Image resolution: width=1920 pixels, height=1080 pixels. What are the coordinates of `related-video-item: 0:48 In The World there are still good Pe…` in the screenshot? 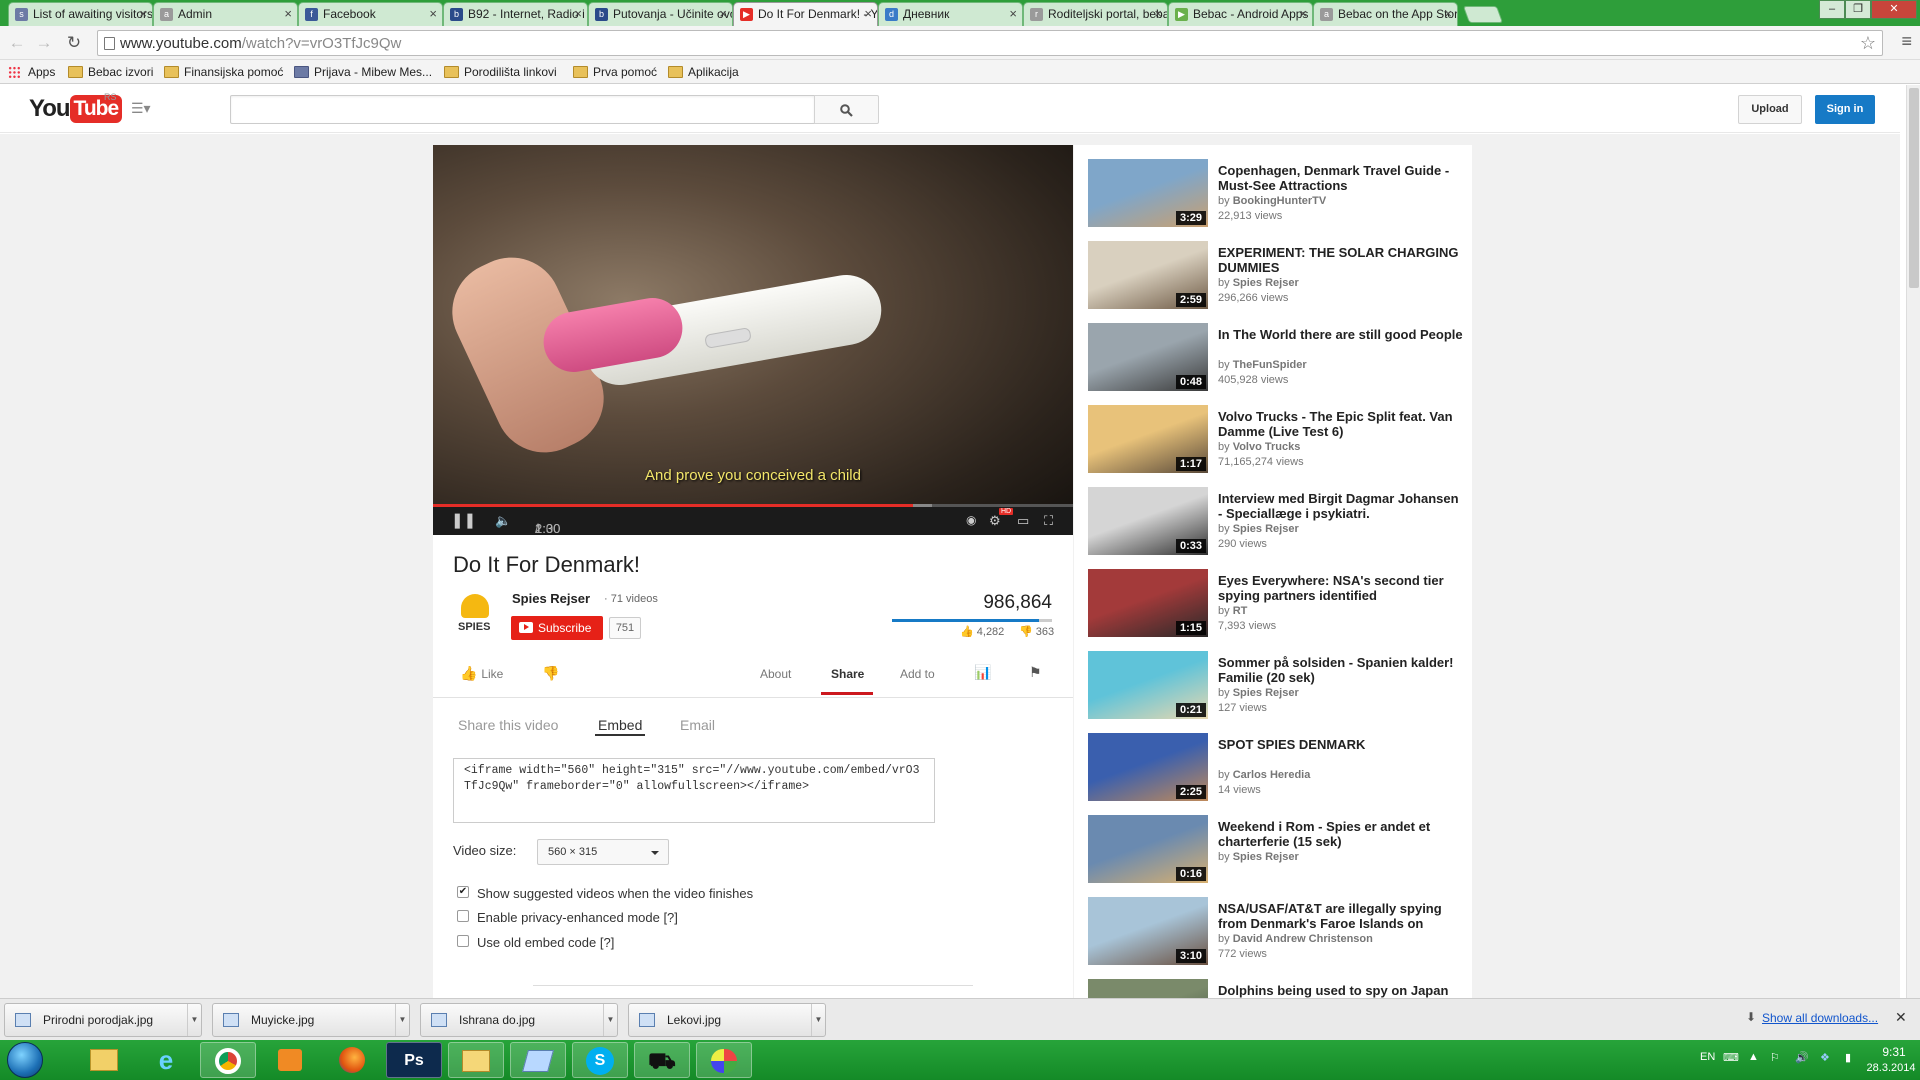 It's located at (1278, 358).